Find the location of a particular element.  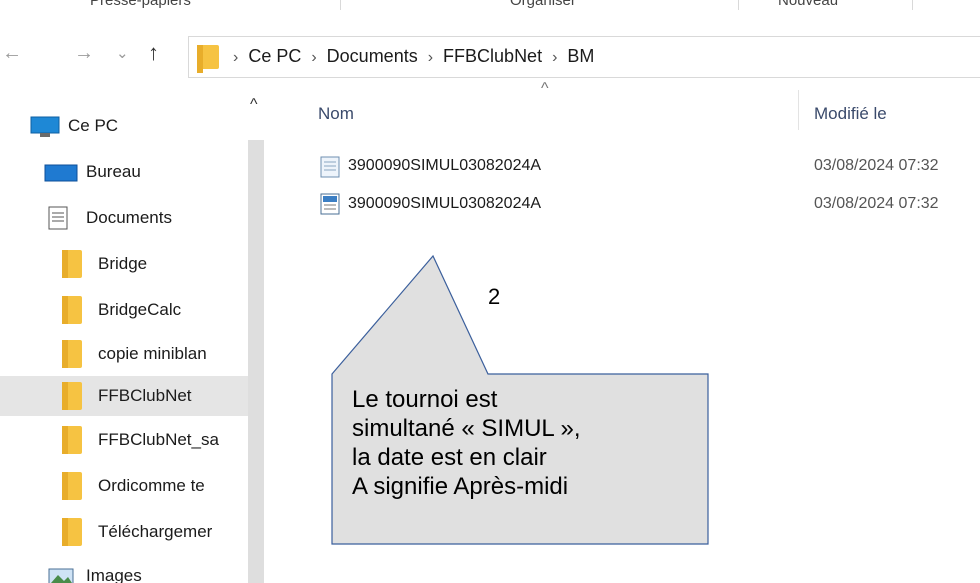

callout-line: simultané « SIMUL », is located at coordinates (466, 428).